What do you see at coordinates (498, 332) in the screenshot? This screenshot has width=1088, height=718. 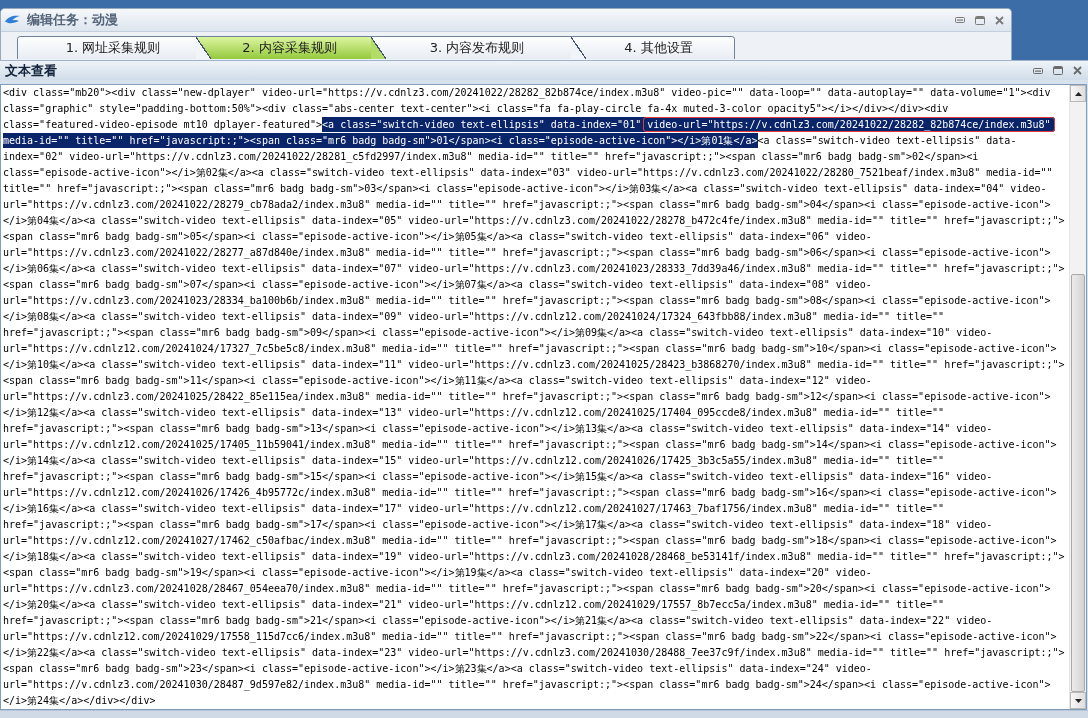 I see `code-text: href="javascript:;"><span class="mr6 badg badg-sm">09</span><i class="episode-active-icon"></i>第09集</a><a class="switch-video text-ellipsis" data-index="10" video-` at bounding box center [498, 332].